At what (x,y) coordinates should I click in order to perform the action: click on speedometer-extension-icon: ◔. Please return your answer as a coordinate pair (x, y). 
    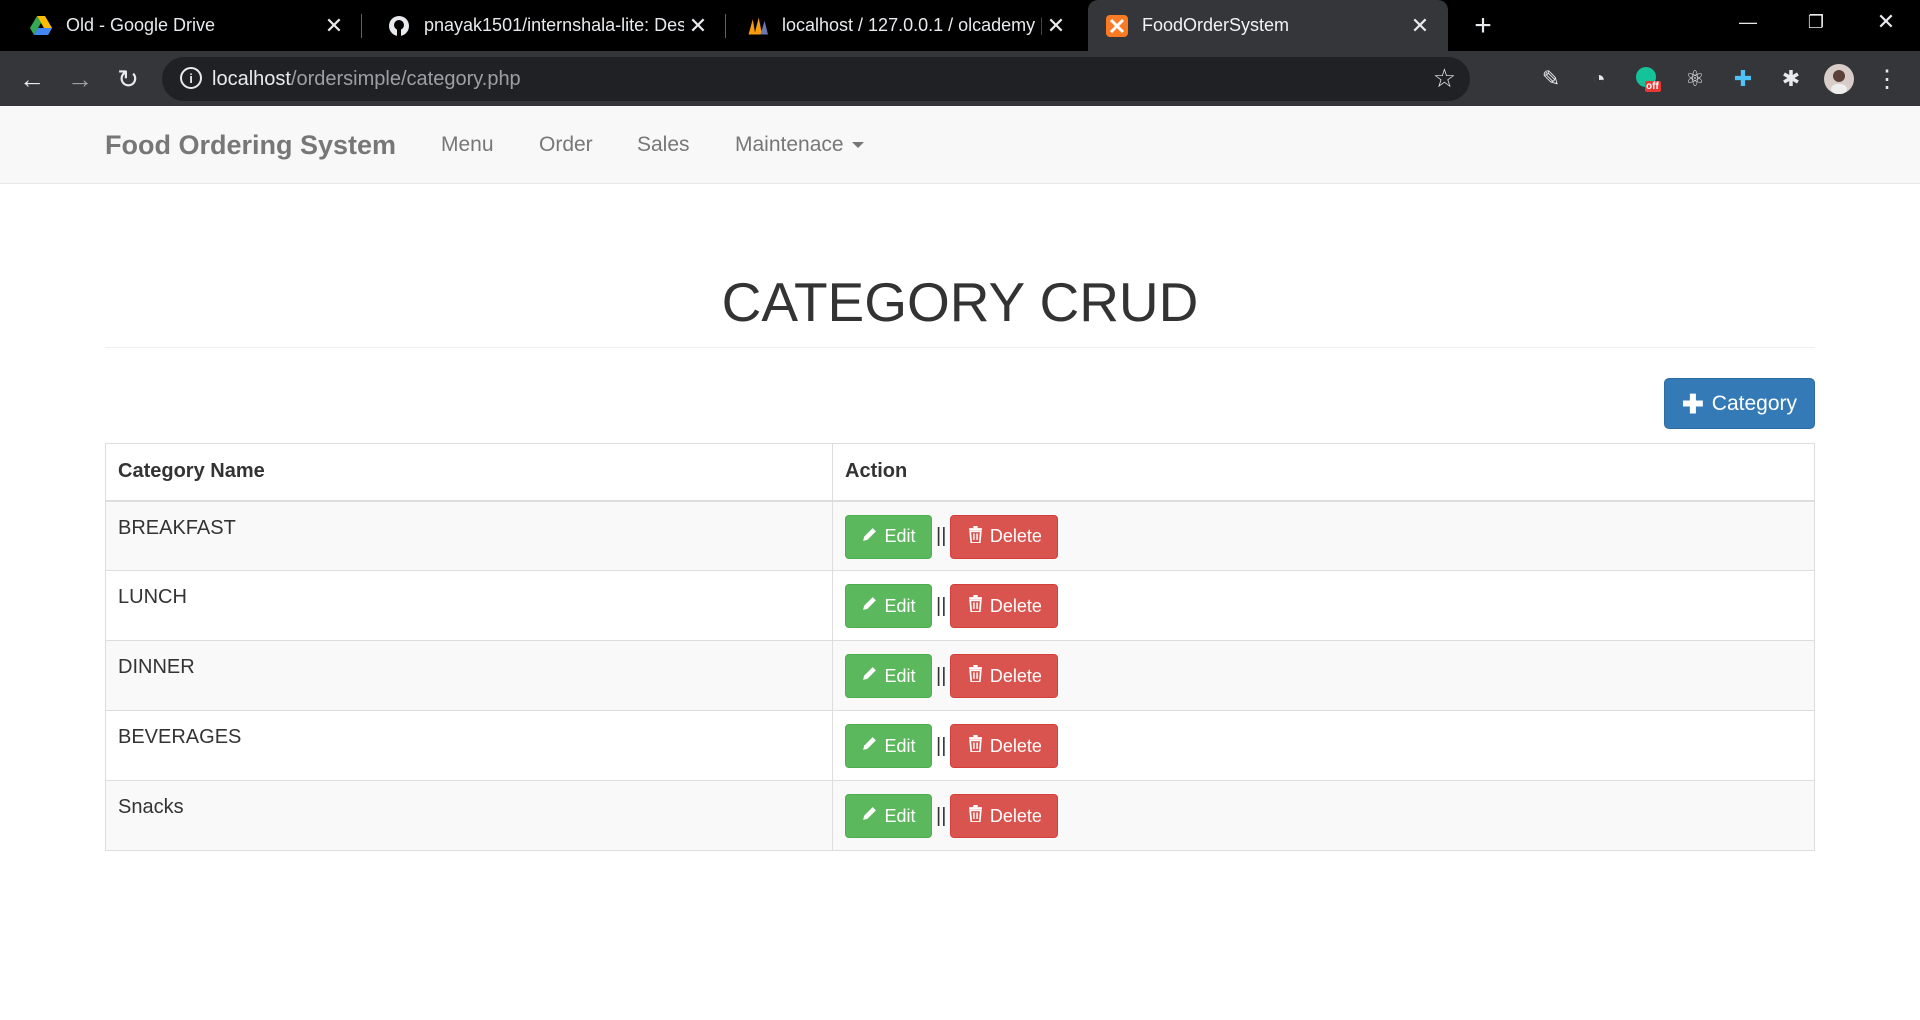
    Looking at the image, I should click on (1599, 79).